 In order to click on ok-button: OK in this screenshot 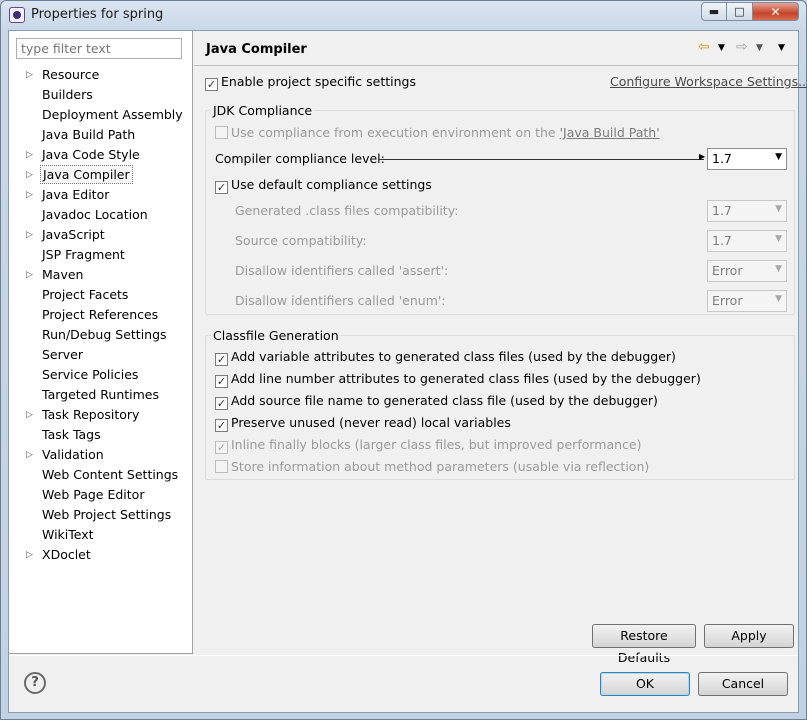, I will do `click(645, 684)`.